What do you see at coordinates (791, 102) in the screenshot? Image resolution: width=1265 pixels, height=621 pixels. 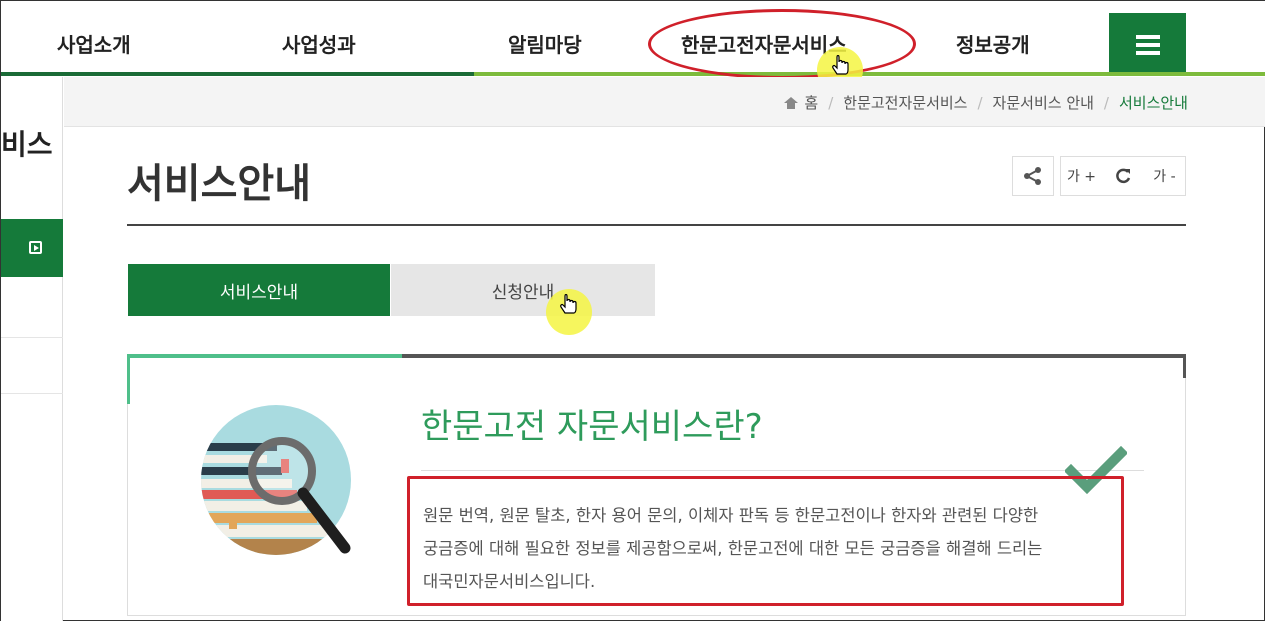 I see `home-icon` at bounding box center [791, 102].